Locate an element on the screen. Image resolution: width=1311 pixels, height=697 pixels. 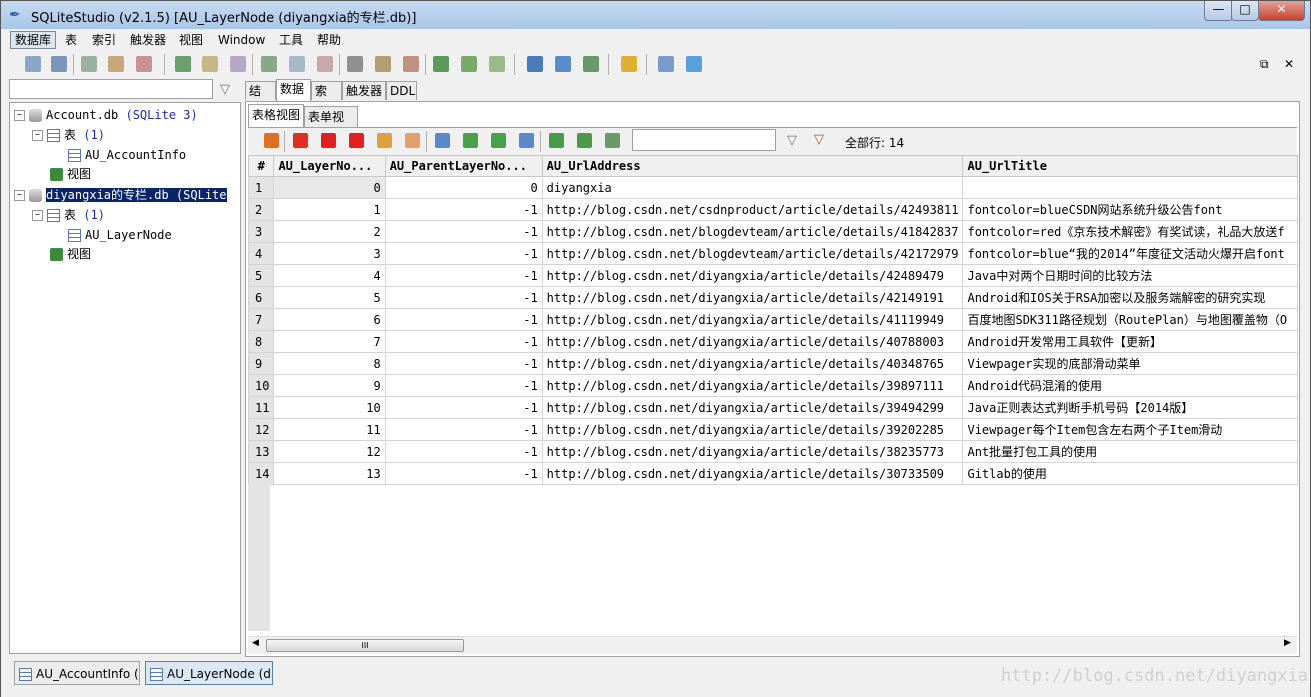
layerno-cell: 4 is located at coordinates (329, 275).